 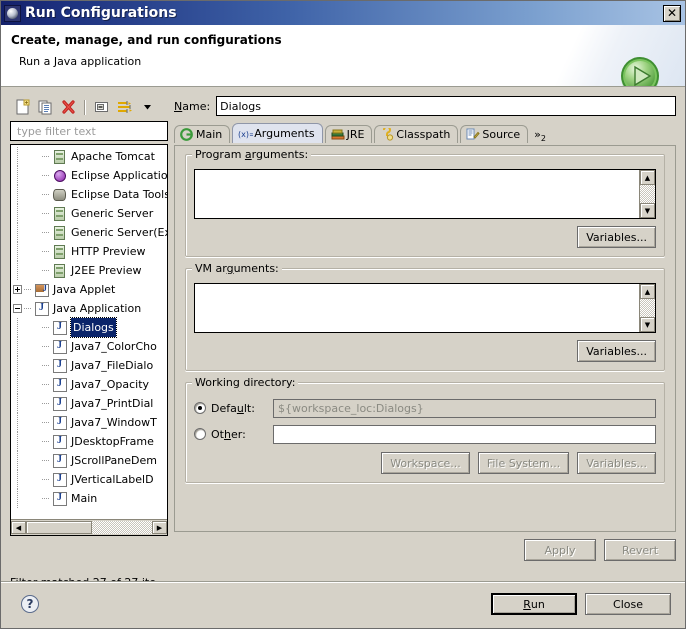 What do you see at coordinates (417, 308) in the screenshot?
I see `vm-arguments-field` at bounding box center [417, 308].